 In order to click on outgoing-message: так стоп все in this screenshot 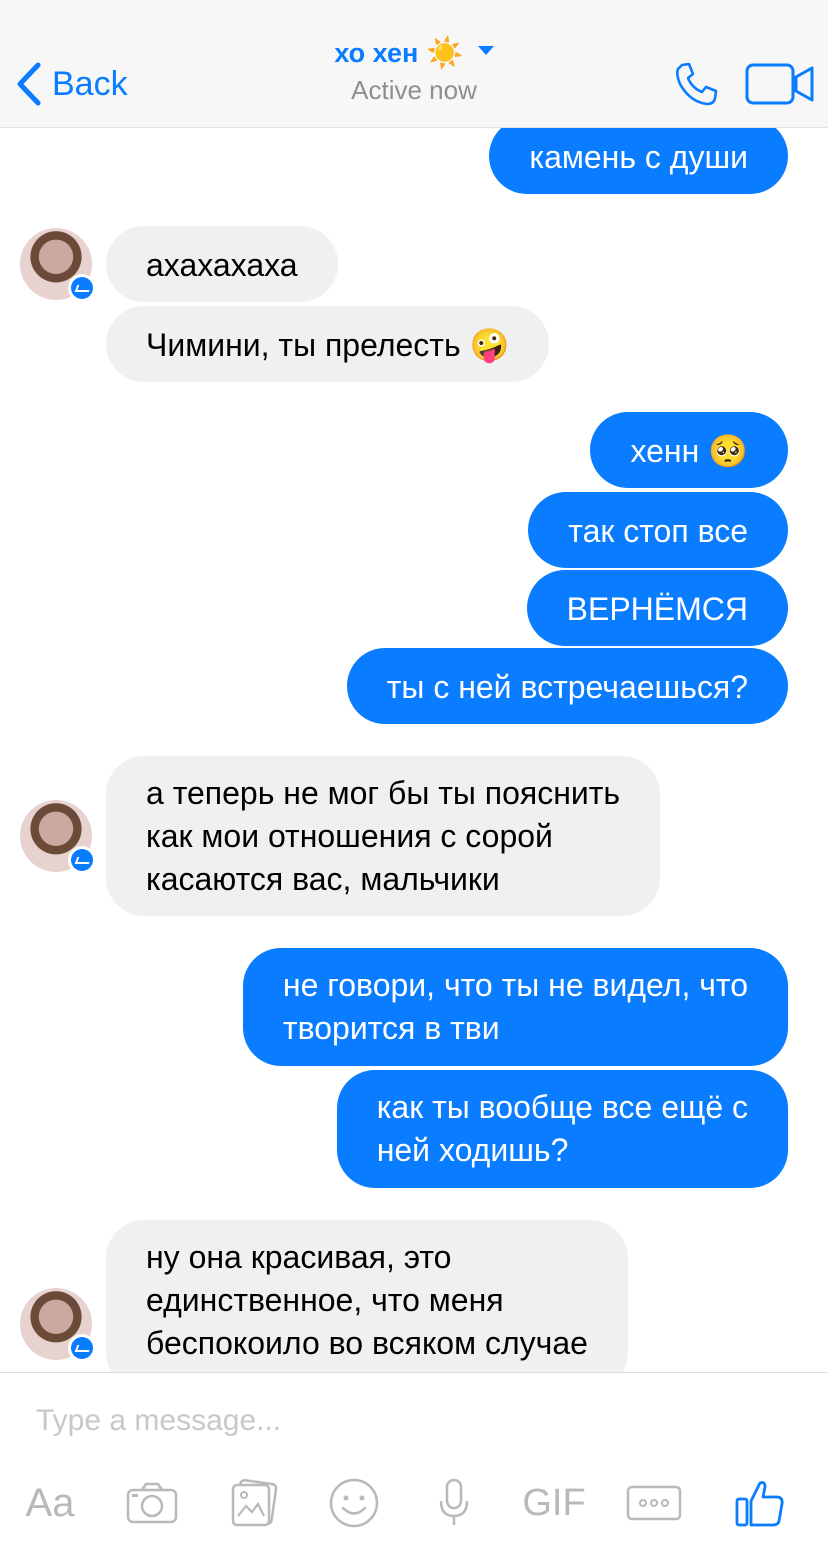, I will do `click(658, 530)`.